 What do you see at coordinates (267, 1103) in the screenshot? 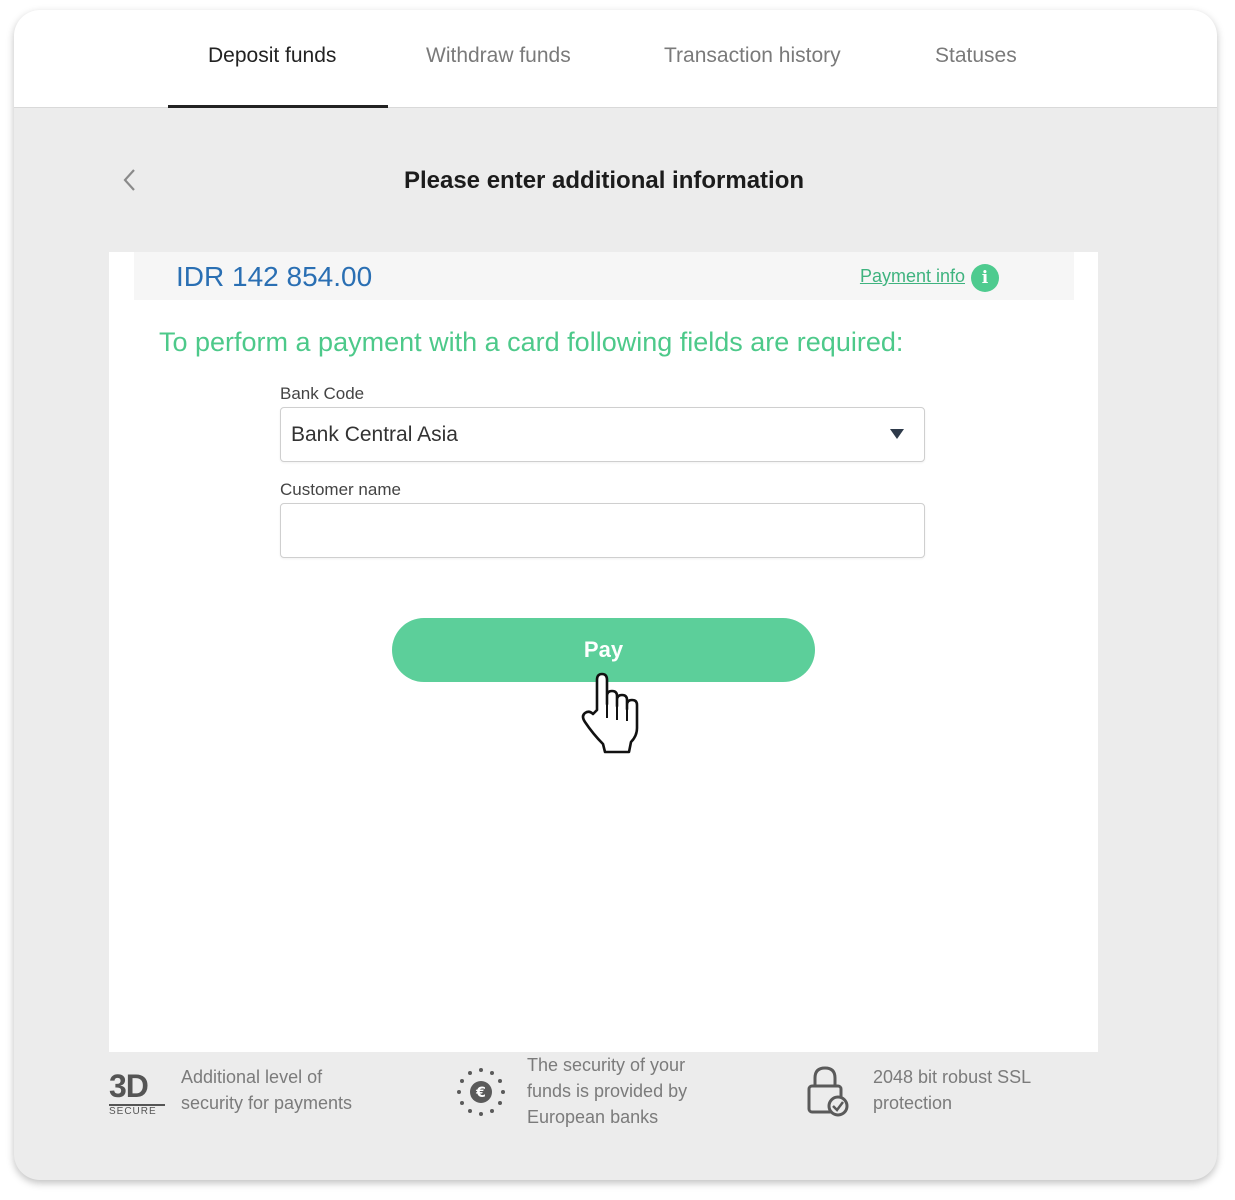
I see `3d-secure-line2: security for payments` at bounding box center [267, 1103].